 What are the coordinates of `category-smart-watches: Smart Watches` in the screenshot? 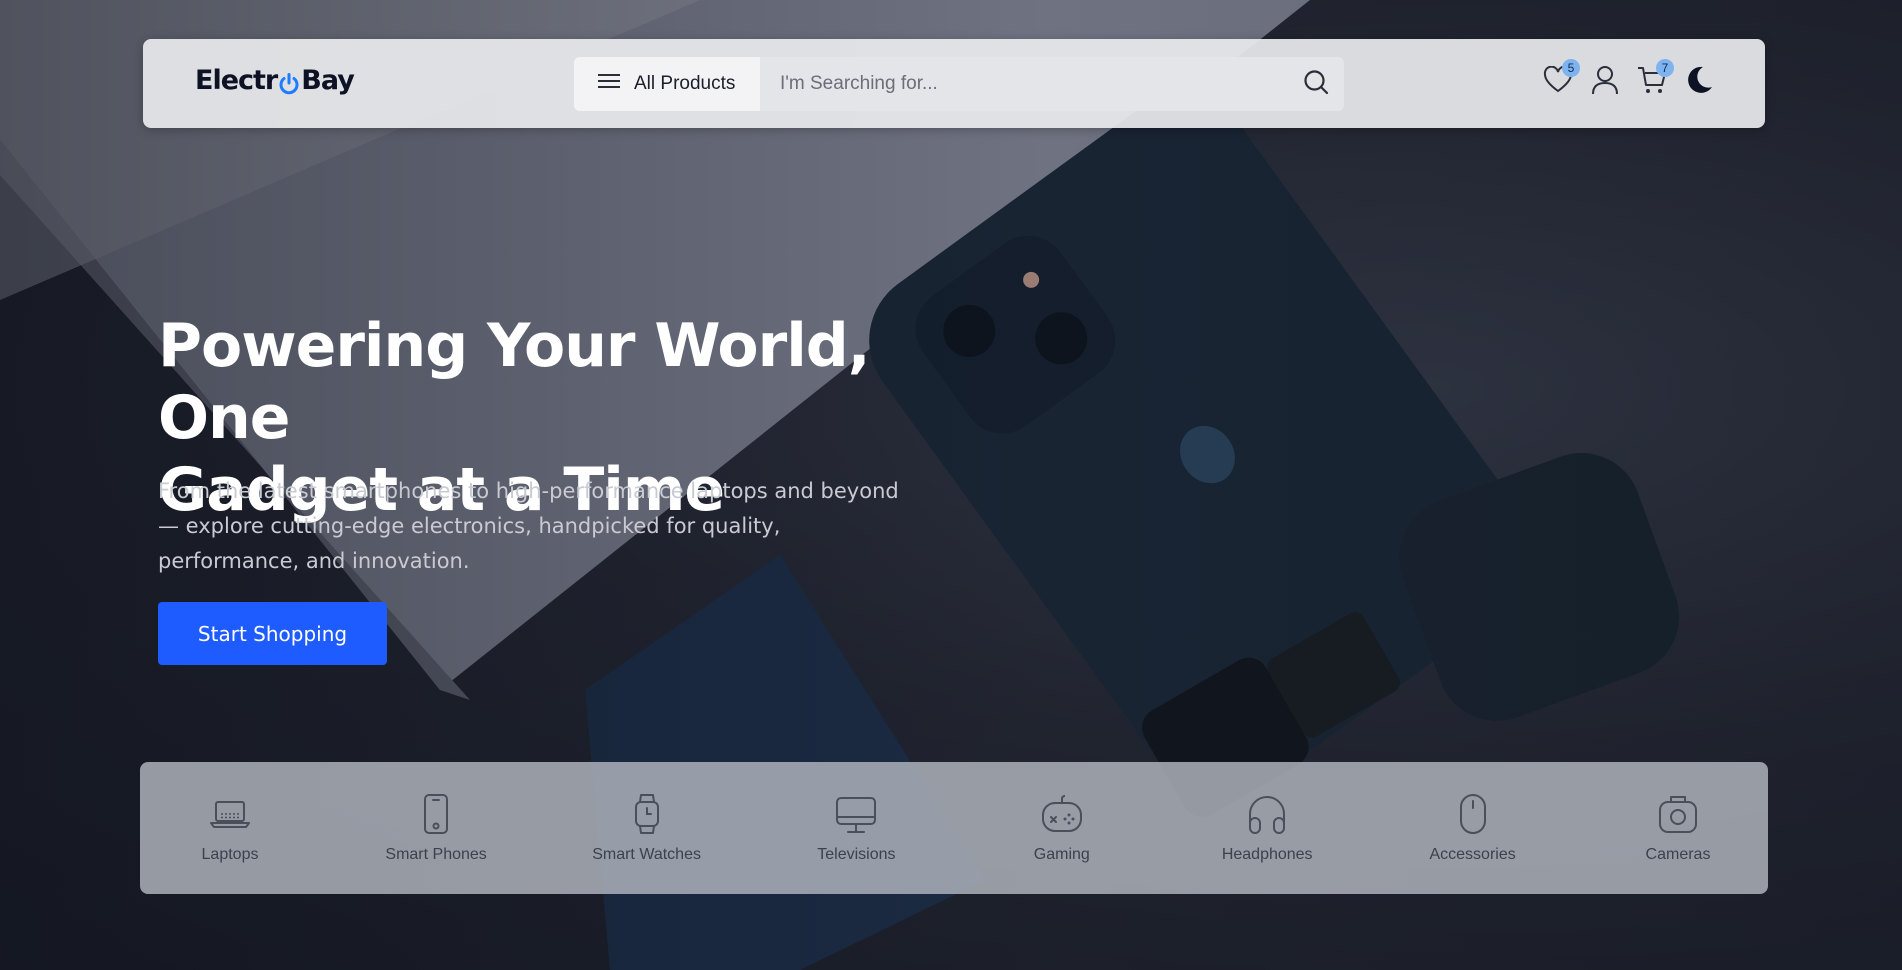 It's located at (646, 828).